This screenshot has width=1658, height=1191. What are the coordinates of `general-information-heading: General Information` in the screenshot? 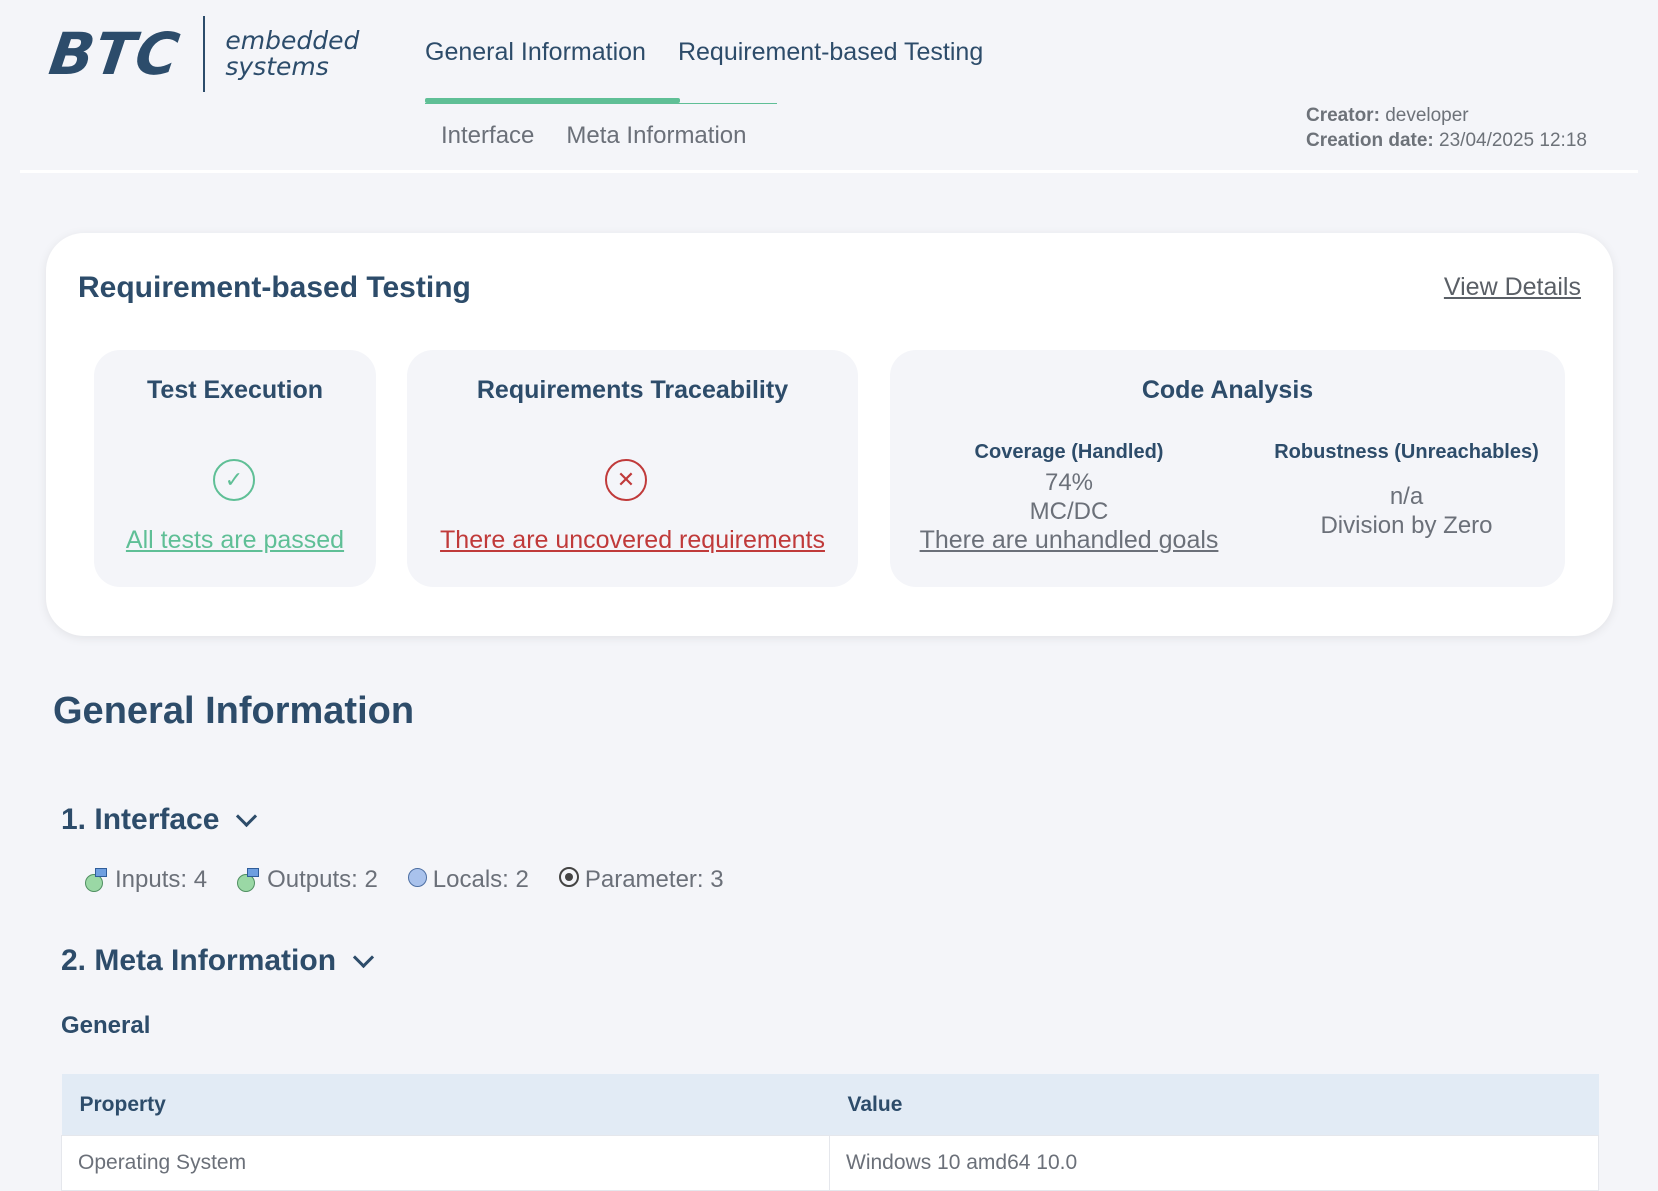 It's located at (234, 711).